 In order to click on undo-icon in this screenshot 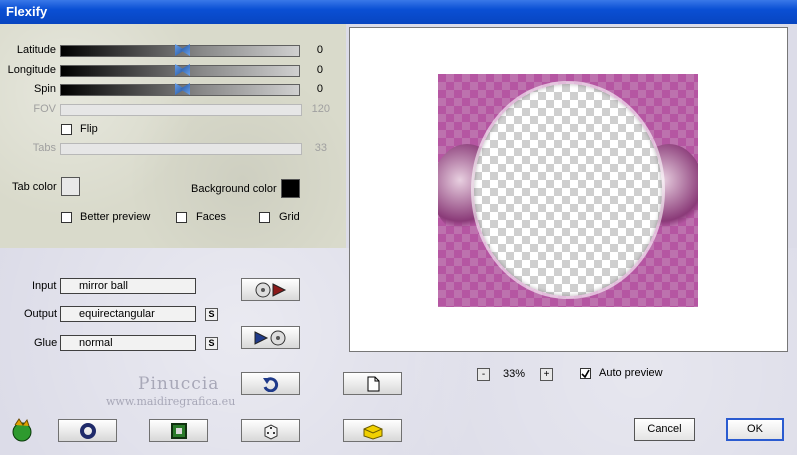, I will do `click(270, 384)`.